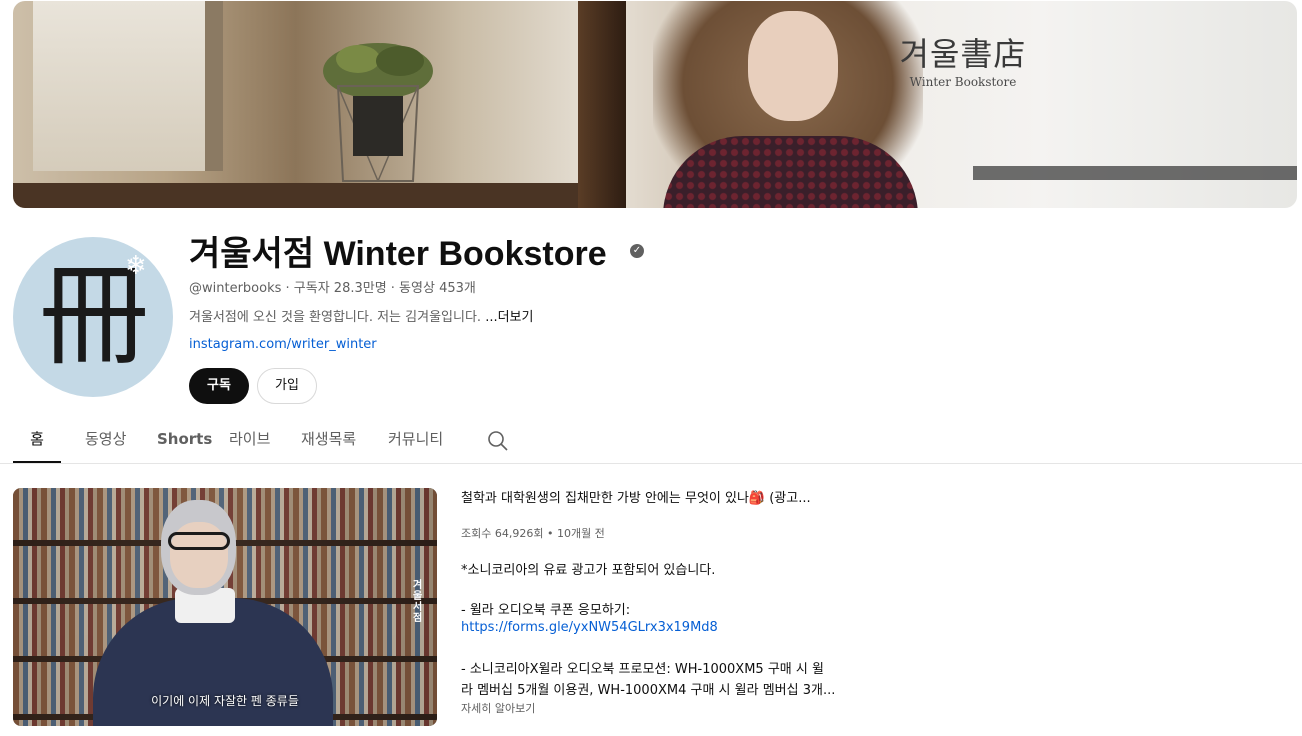  Describe the element at coordinates (318, 195) in the screenshot. I see `banner-shelf` at that location.